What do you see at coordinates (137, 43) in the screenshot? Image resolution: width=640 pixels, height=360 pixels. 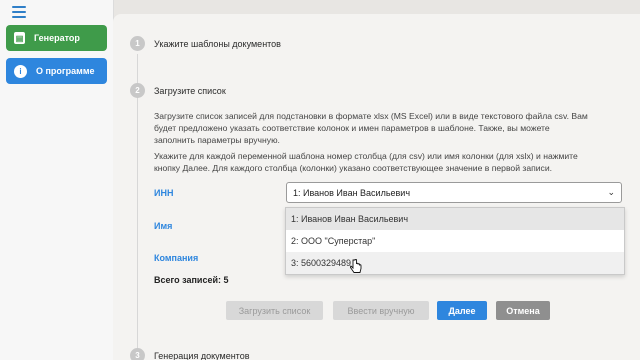 I see `step-1-number: 1` at bounding box center [137, 43].